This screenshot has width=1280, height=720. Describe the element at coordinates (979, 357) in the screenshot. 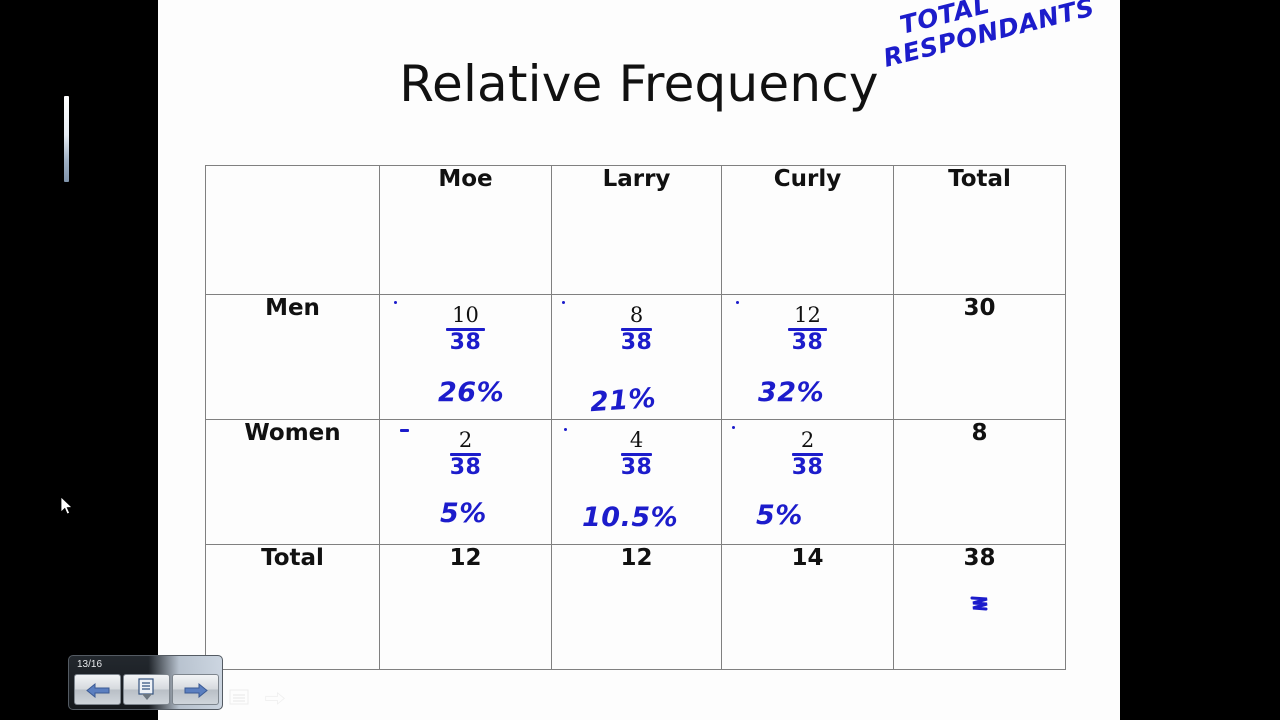

I see `cell-men-total: 30` at that location.